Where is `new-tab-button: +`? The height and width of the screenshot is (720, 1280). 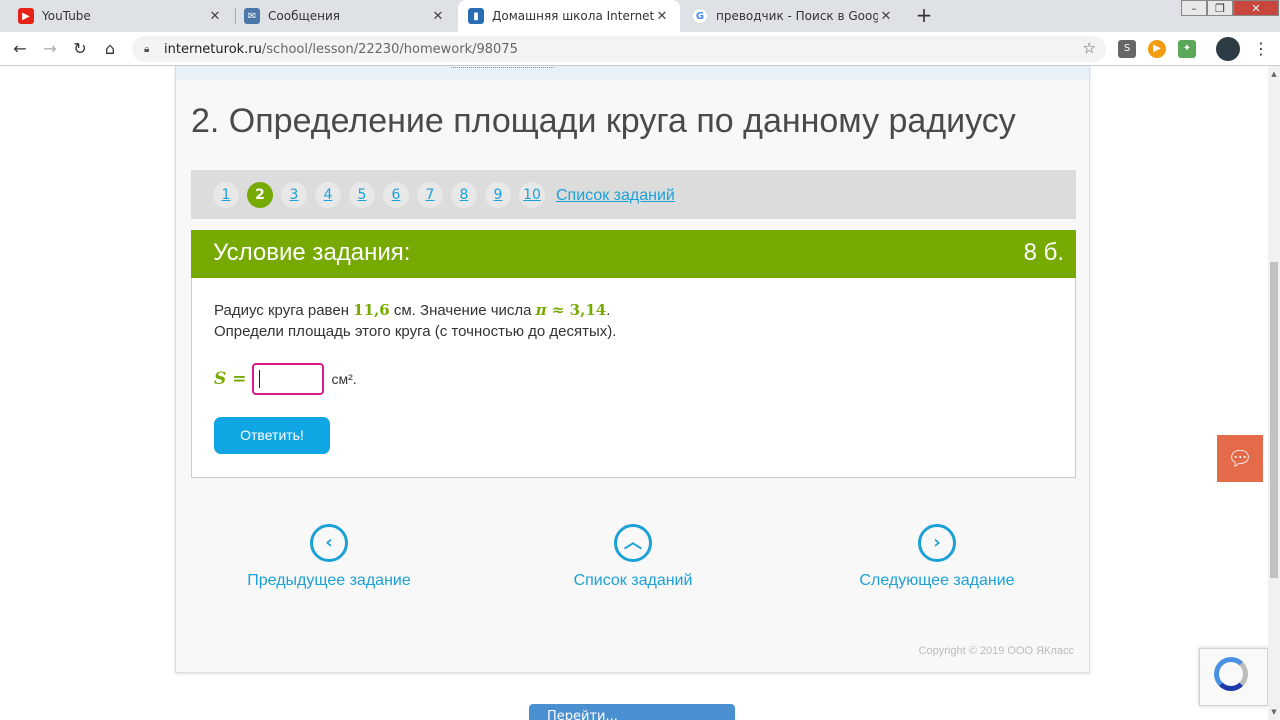 new-tab-button: + is located at coordinates (924, 15).